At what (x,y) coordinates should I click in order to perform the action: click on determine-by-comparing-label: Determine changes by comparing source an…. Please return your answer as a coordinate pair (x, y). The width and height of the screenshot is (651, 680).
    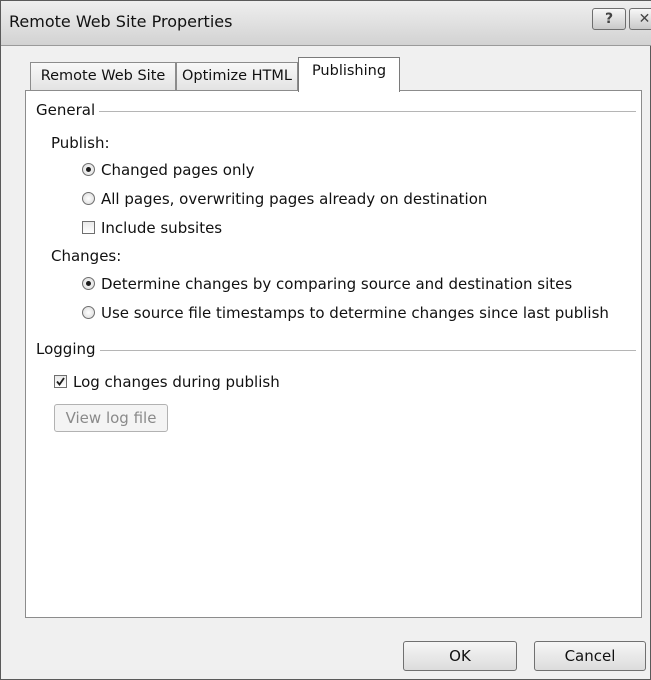
    Looking at the image, I should click on (337, 284).